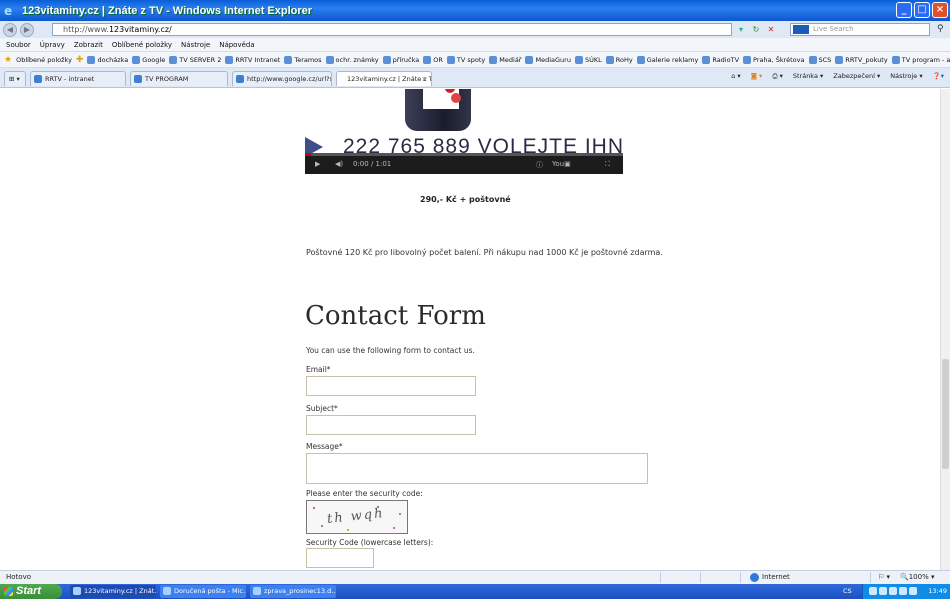  I want to click on email-field, so click(391, 386).